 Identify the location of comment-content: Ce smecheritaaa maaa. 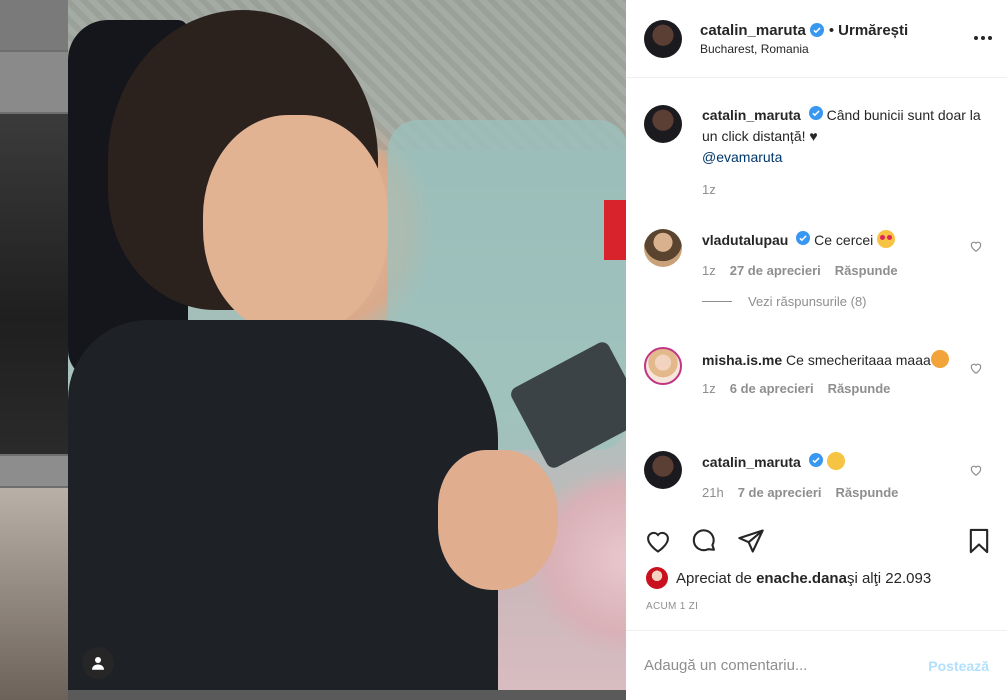
(858, 360).